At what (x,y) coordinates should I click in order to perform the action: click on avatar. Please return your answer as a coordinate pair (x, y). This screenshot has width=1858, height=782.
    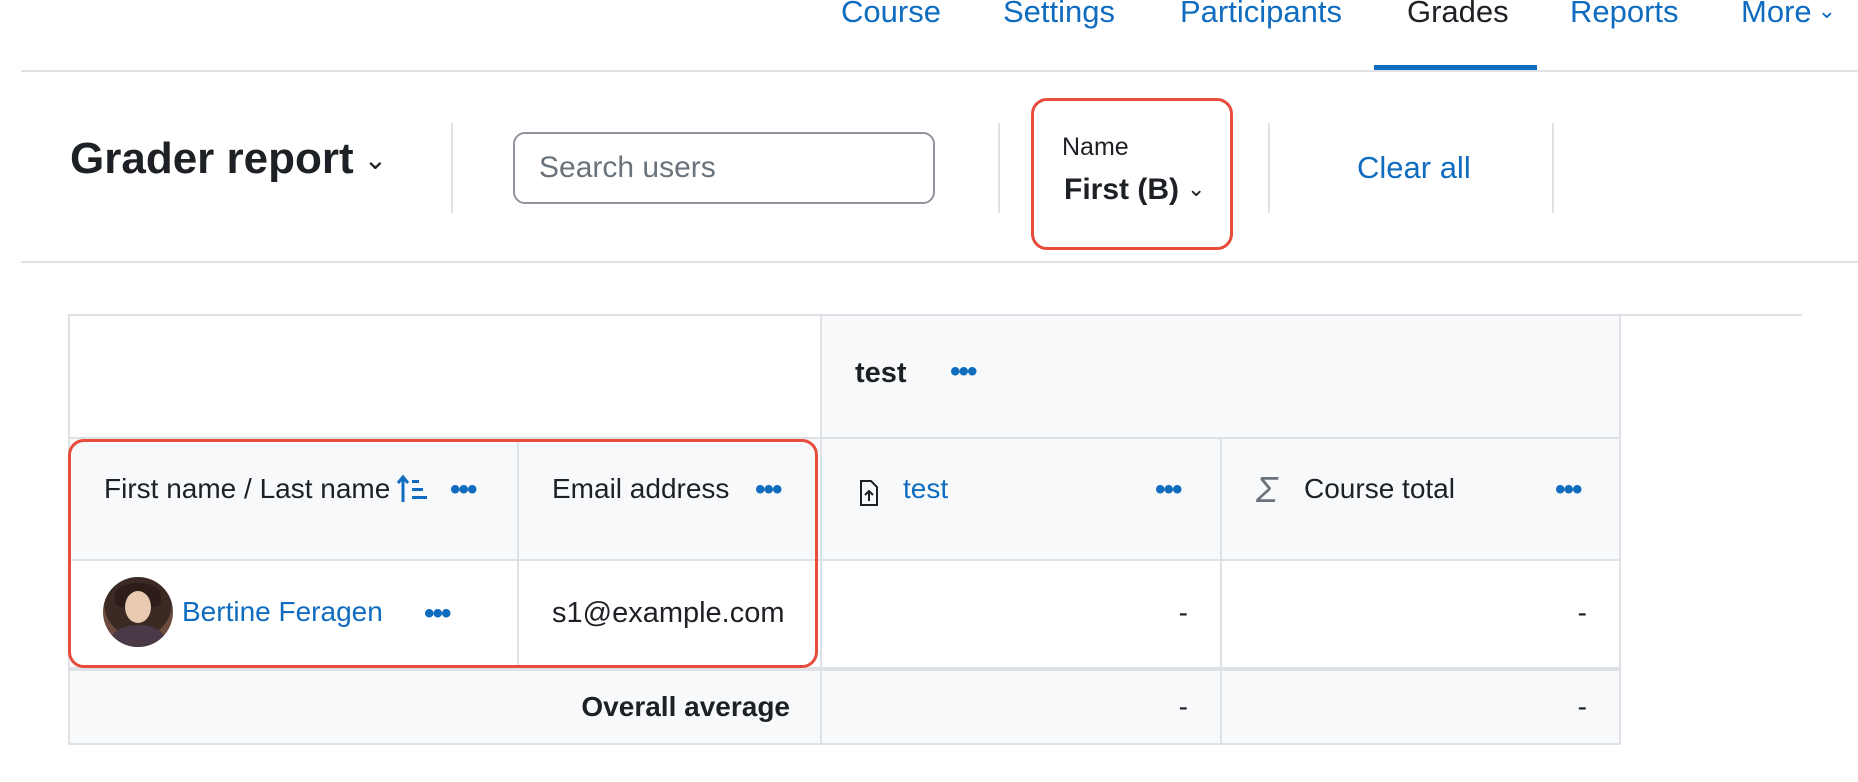
    Looking at the image, I should click on (138, 612).